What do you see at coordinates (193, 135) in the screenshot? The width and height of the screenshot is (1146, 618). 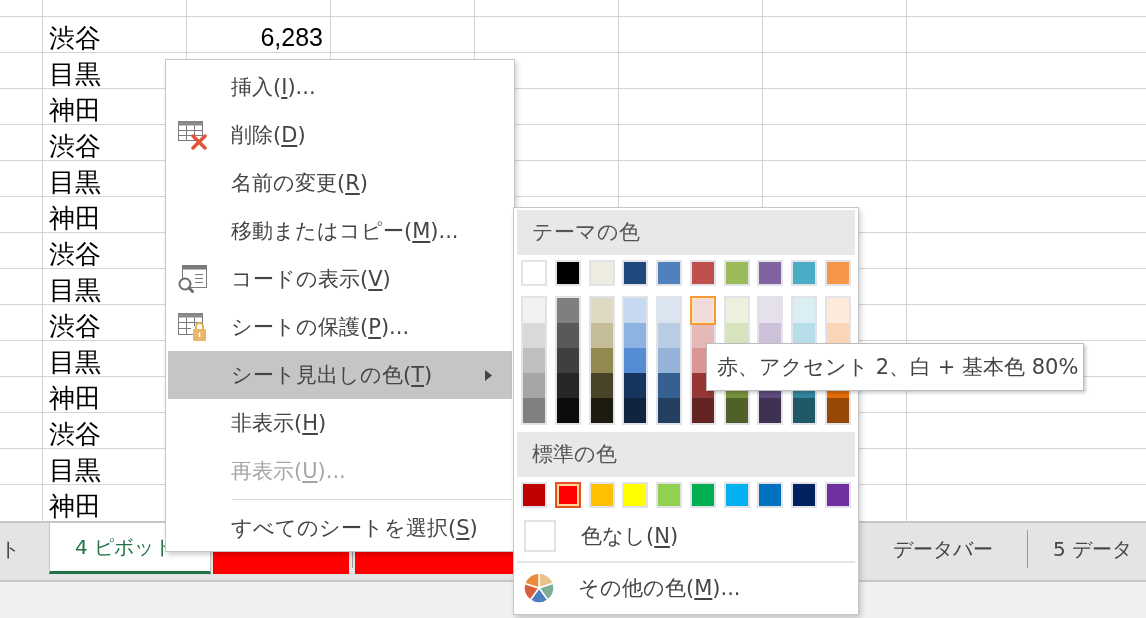 I see `grid-cross-icon` at bounding box center [193, 135].